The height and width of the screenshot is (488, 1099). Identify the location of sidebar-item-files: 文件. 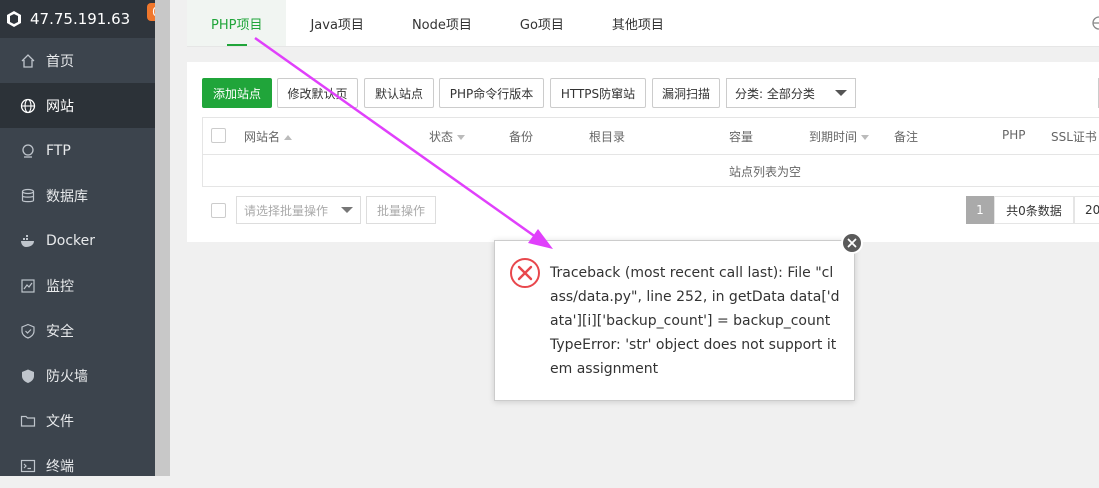
(77, 420).